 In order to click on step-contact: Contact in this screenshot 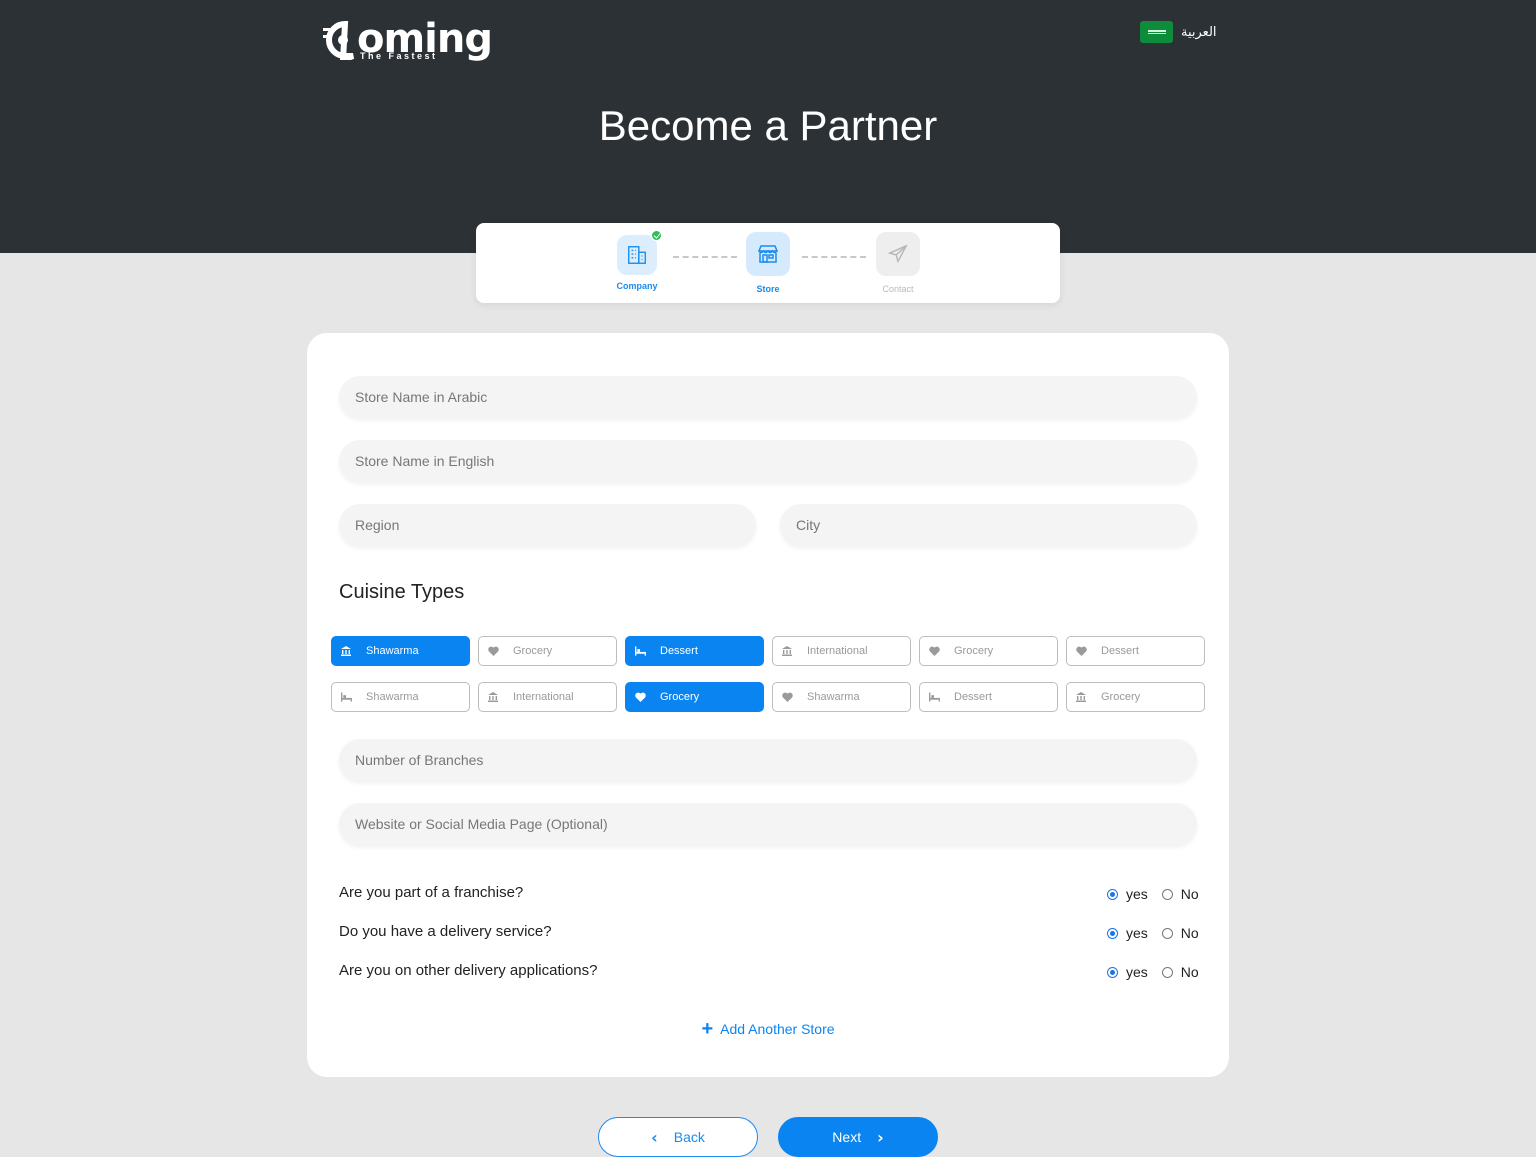, I will do `click(898, 263)`.